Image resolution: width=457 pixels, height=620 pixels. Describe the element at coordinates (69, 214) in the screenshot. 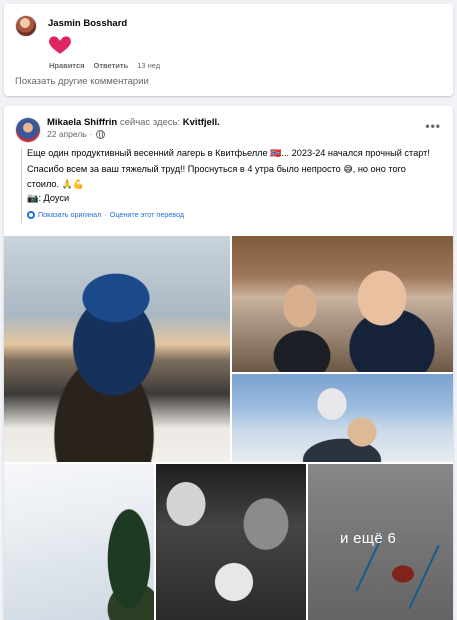

I see `show-original-link: Показать оригинал` at that location.